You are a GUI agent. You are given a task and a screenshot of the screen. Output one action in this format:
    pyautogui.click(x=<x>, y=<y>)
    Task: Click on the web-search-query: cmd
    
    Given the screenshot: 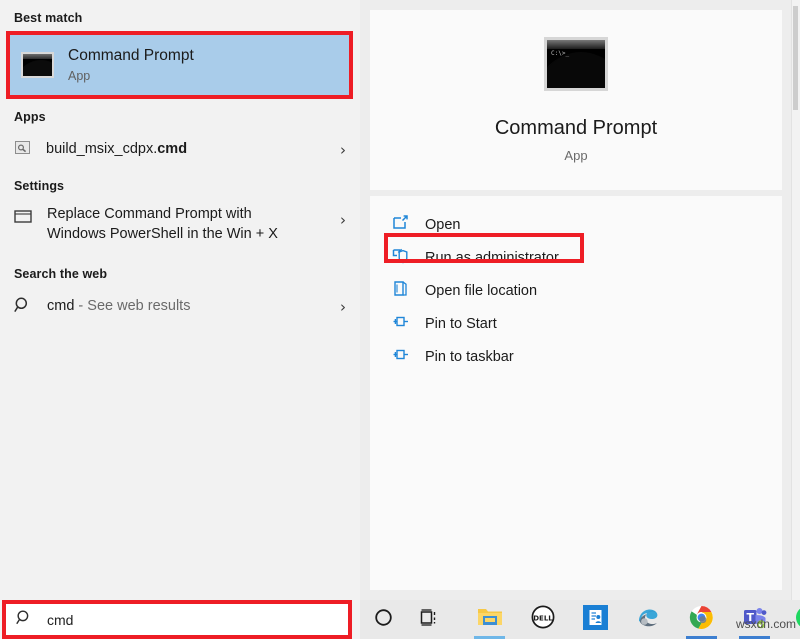 What is the action you would take?
    pyautogui.click(x=61, y=306)
    